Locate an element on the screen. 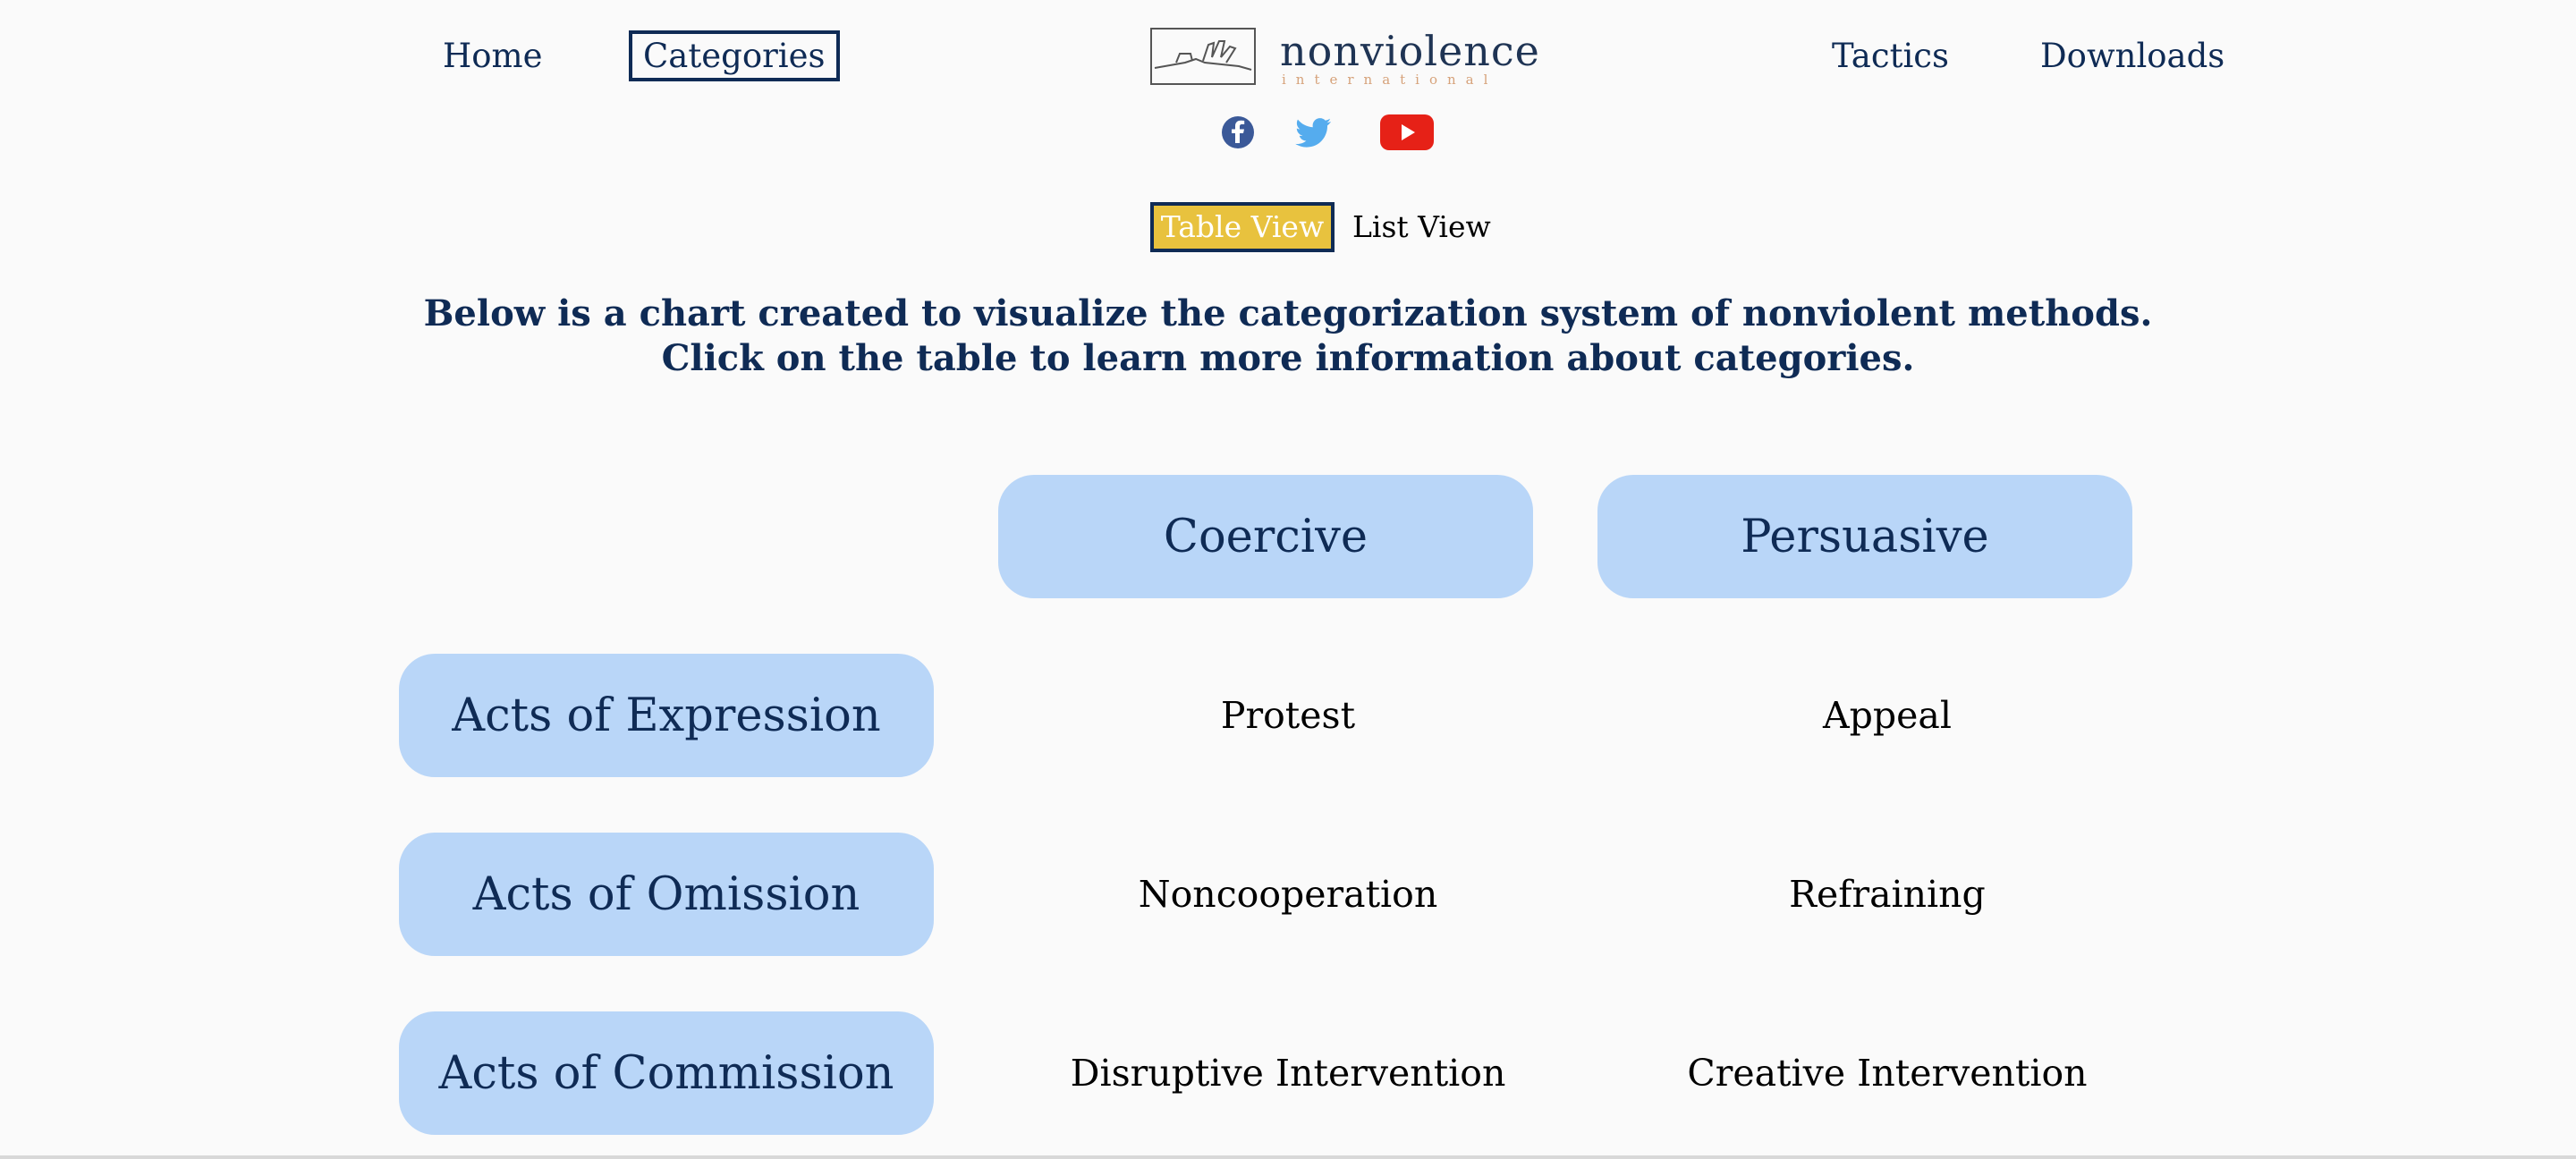  nav-categories: Categories is located at coordinates (734, 55).